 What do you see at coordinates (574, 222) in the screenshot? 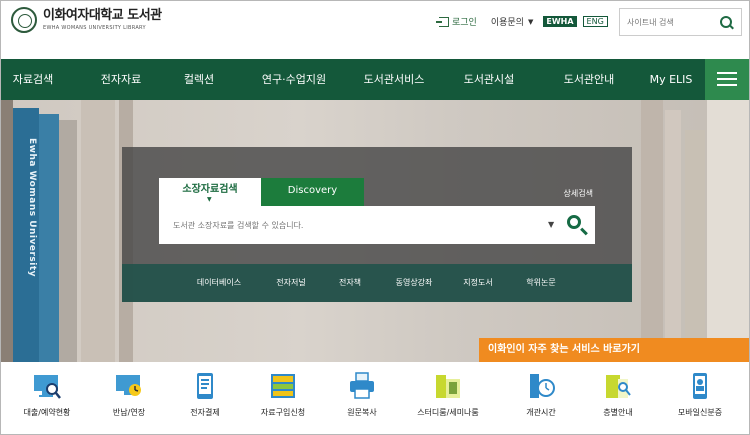
I see `search-submit-icon` at bounding box center [574, 222].